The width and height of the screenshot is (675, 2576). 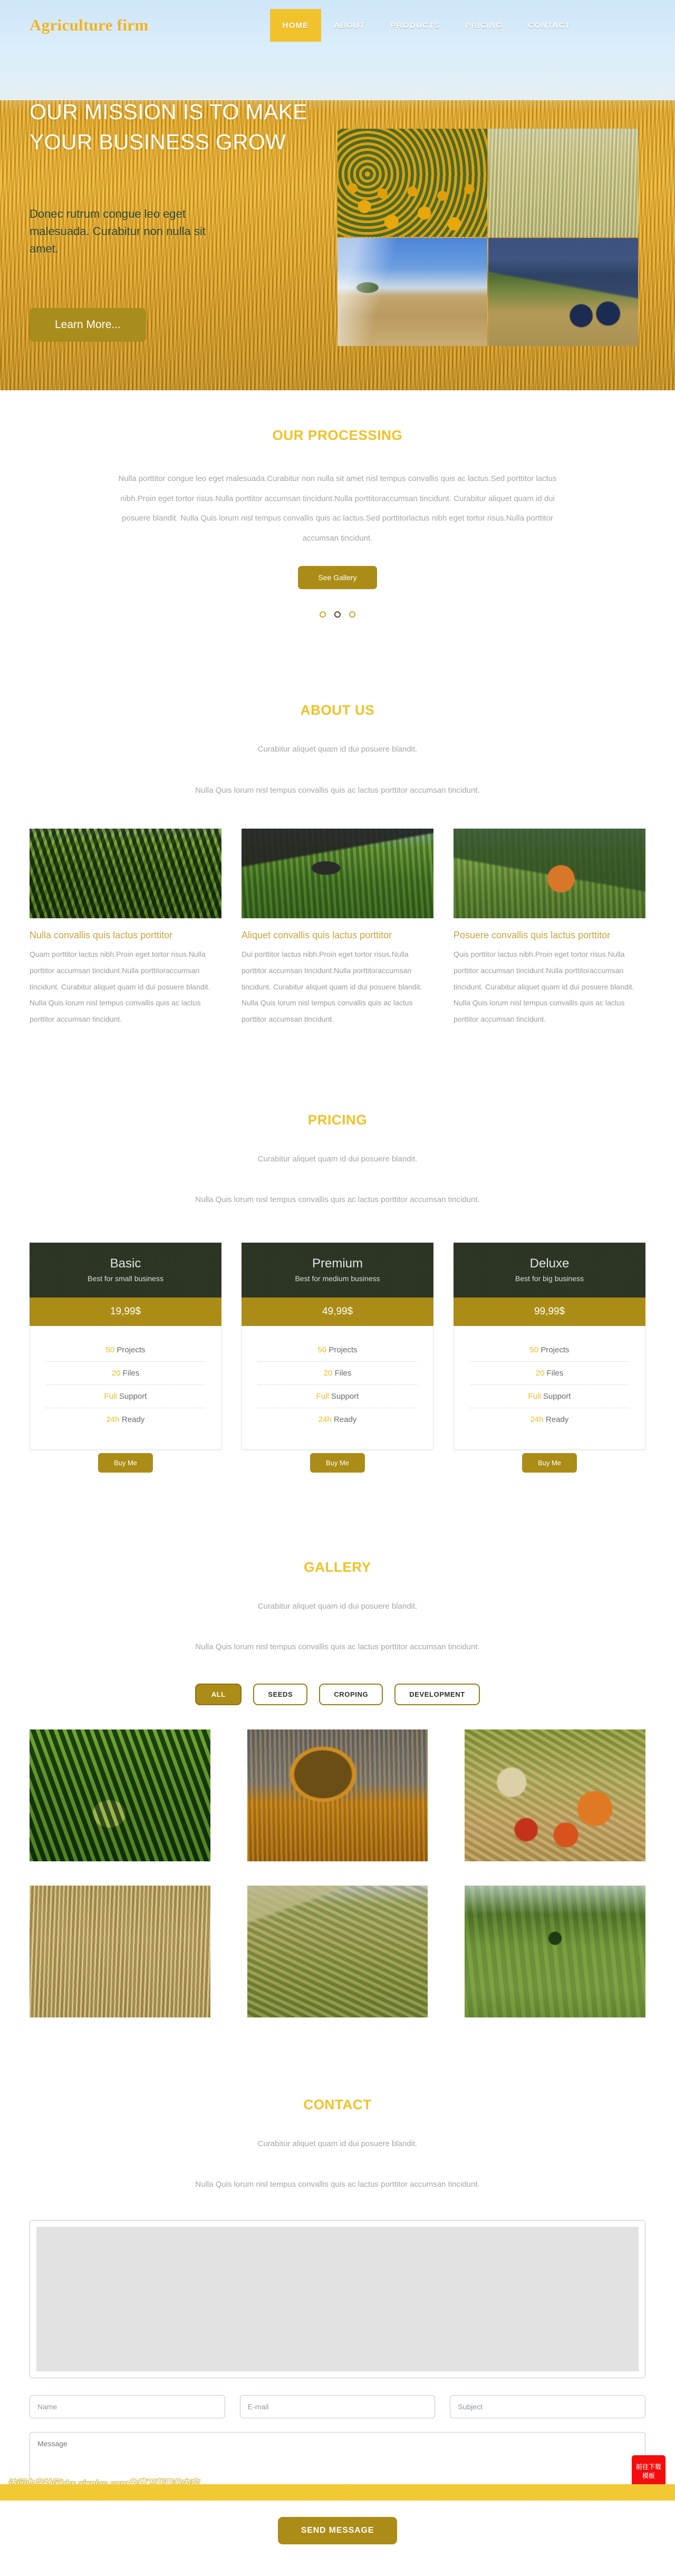 I want to click on plan-basic-feature-3: Full Support, so click(x=126, y=1396).